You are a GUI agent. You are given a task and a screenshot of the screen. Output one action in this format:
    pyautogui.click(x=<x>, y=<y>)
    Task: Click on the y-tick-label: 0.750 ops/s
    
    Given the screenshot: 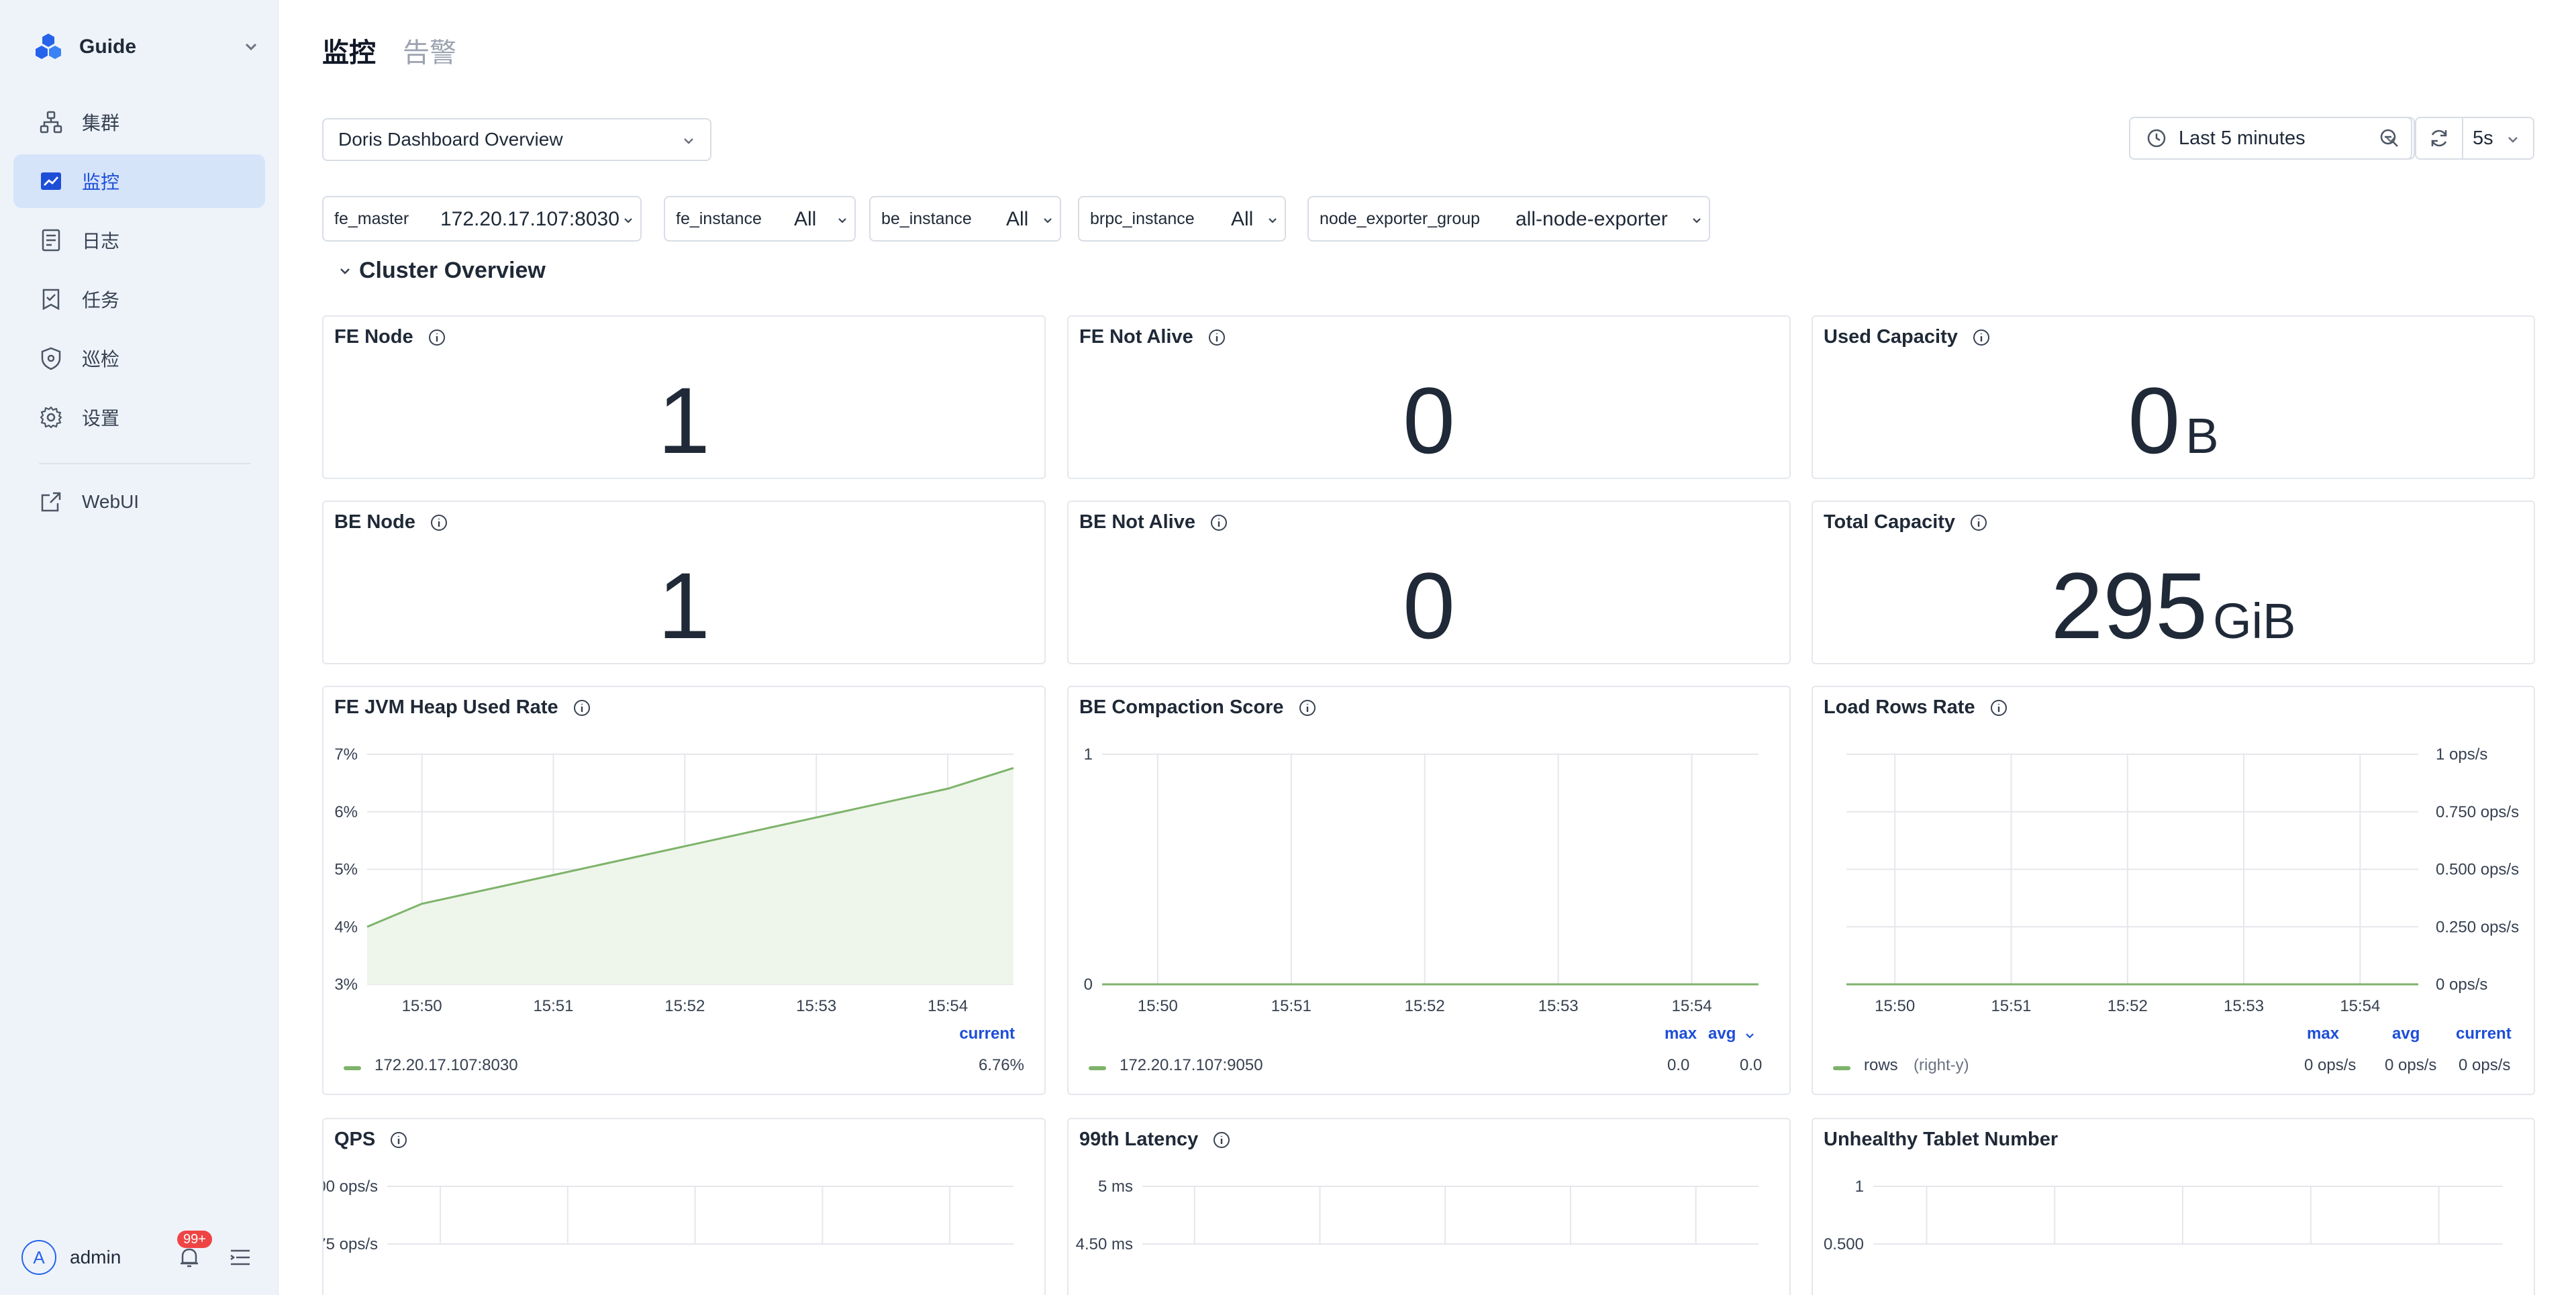 What is the action you would take?
    pyautogui.click(x=2477, y=812)
    